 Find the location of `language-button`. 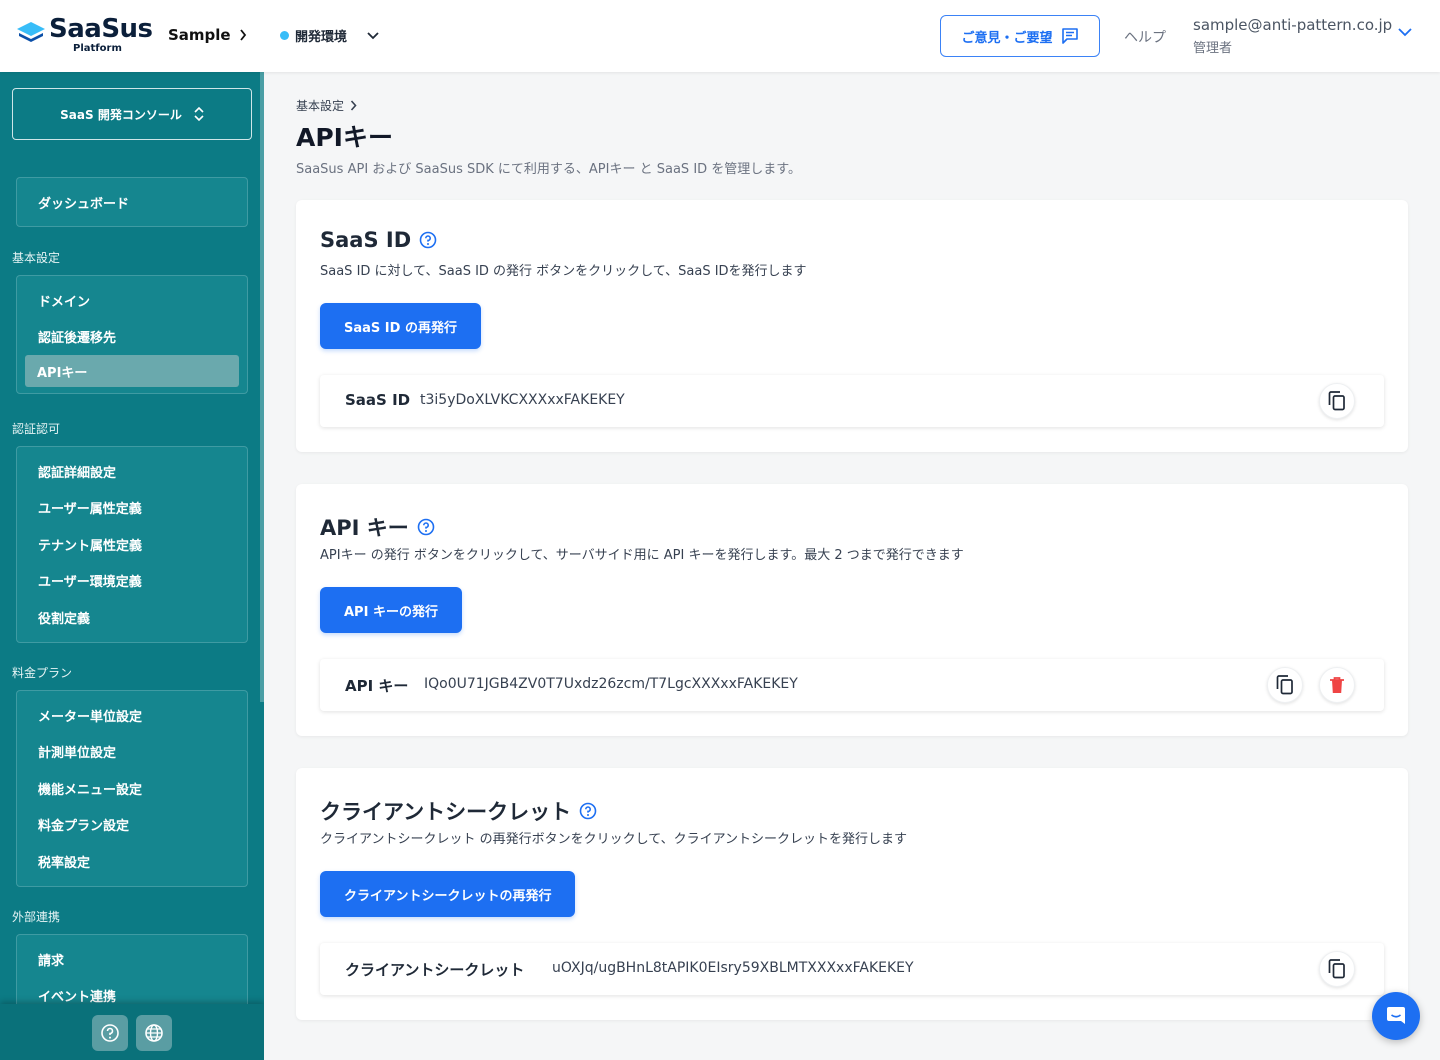

language-button is located at coordinates (154, 1033).